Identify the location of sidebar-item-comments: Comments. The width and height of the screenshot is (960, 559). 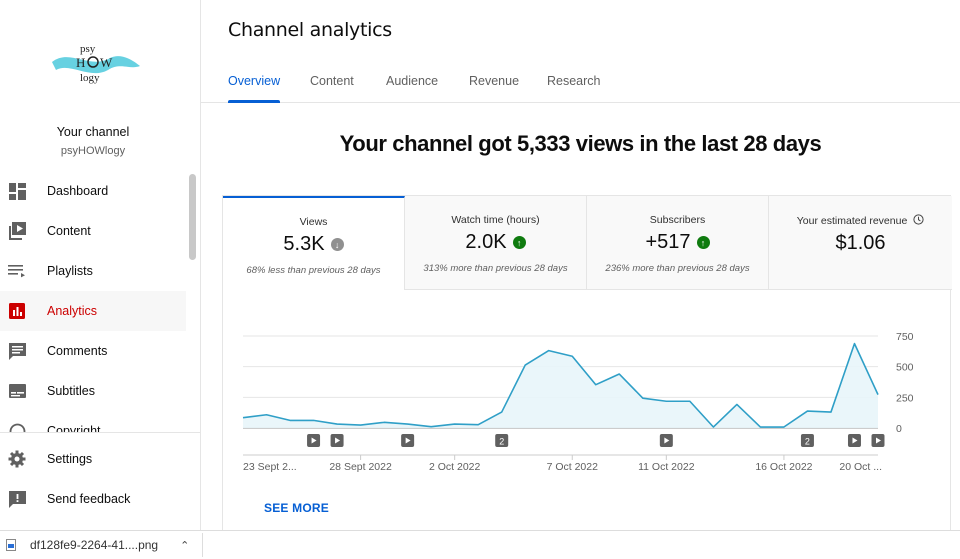
(93, 351).